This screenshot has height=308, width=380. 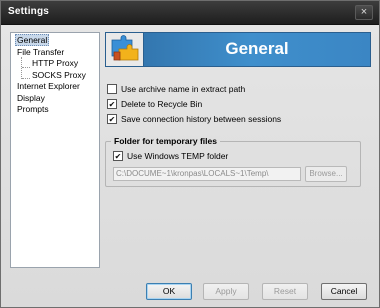 I want to click on option-label: Delete to Recycle Bin, so click(x=162, y=104).